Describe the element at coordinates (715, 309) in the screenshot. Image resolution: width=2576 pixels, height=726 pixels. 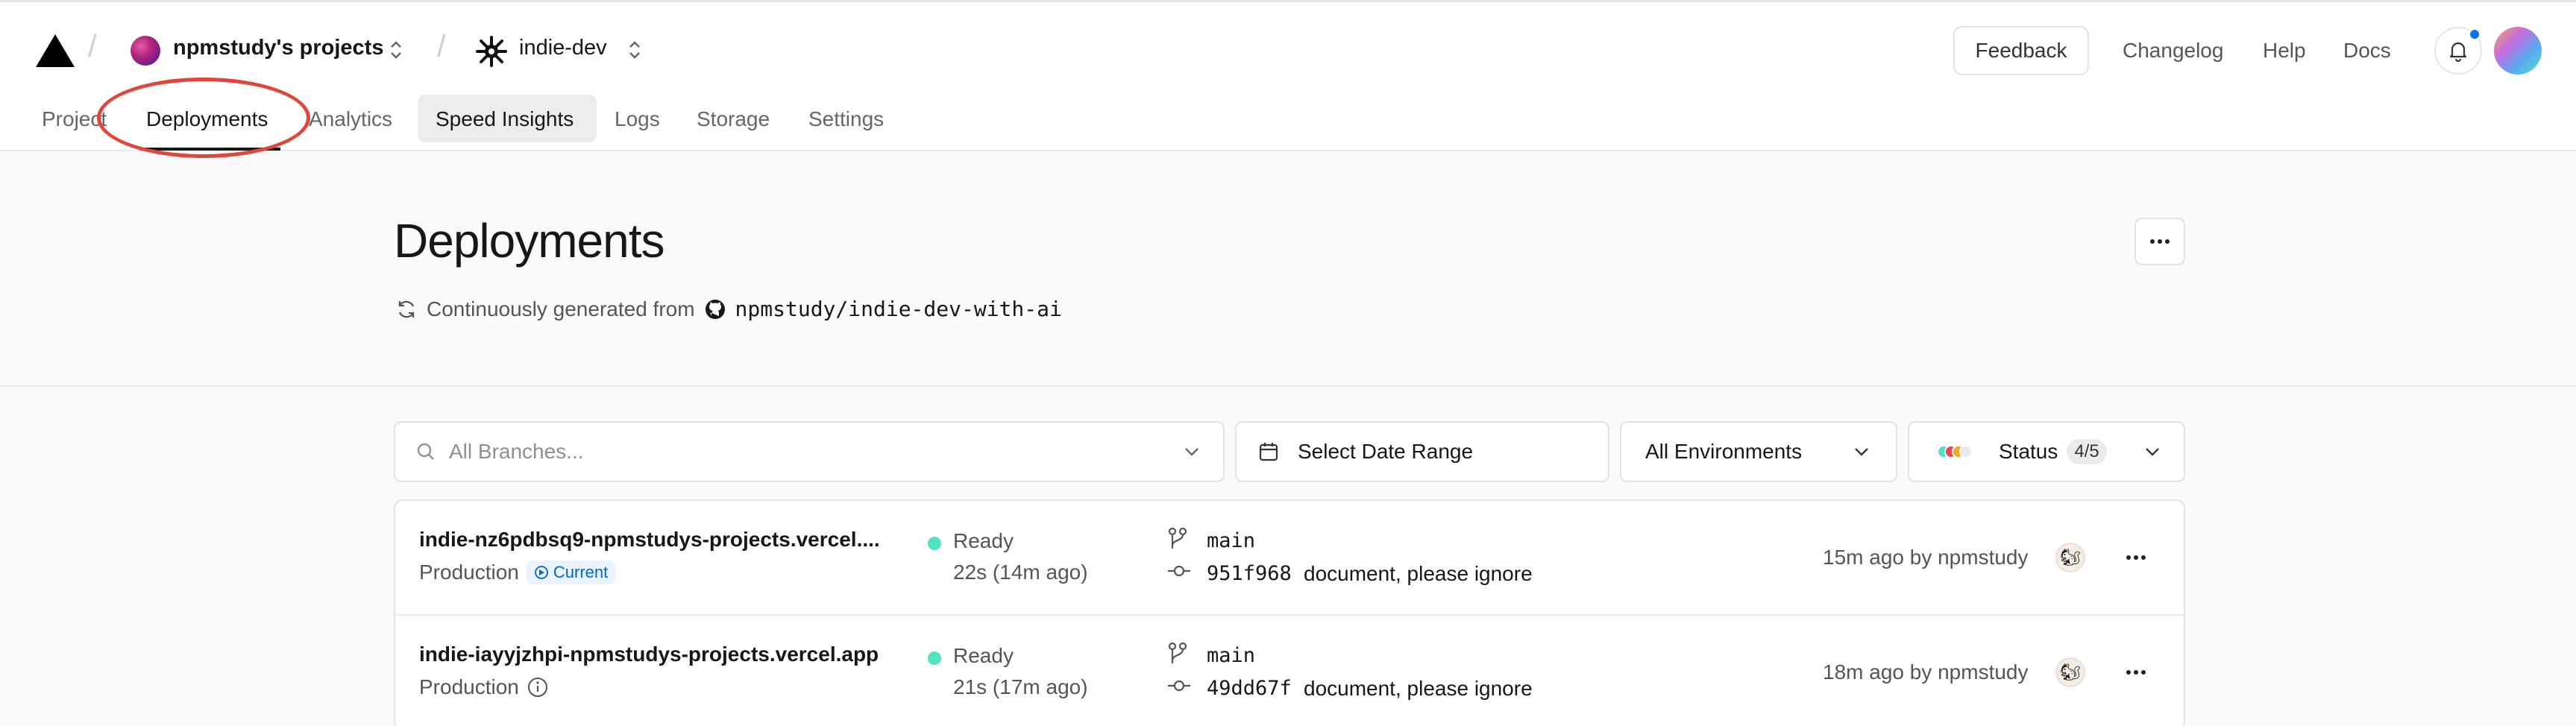
I see `github-icon` at that location.